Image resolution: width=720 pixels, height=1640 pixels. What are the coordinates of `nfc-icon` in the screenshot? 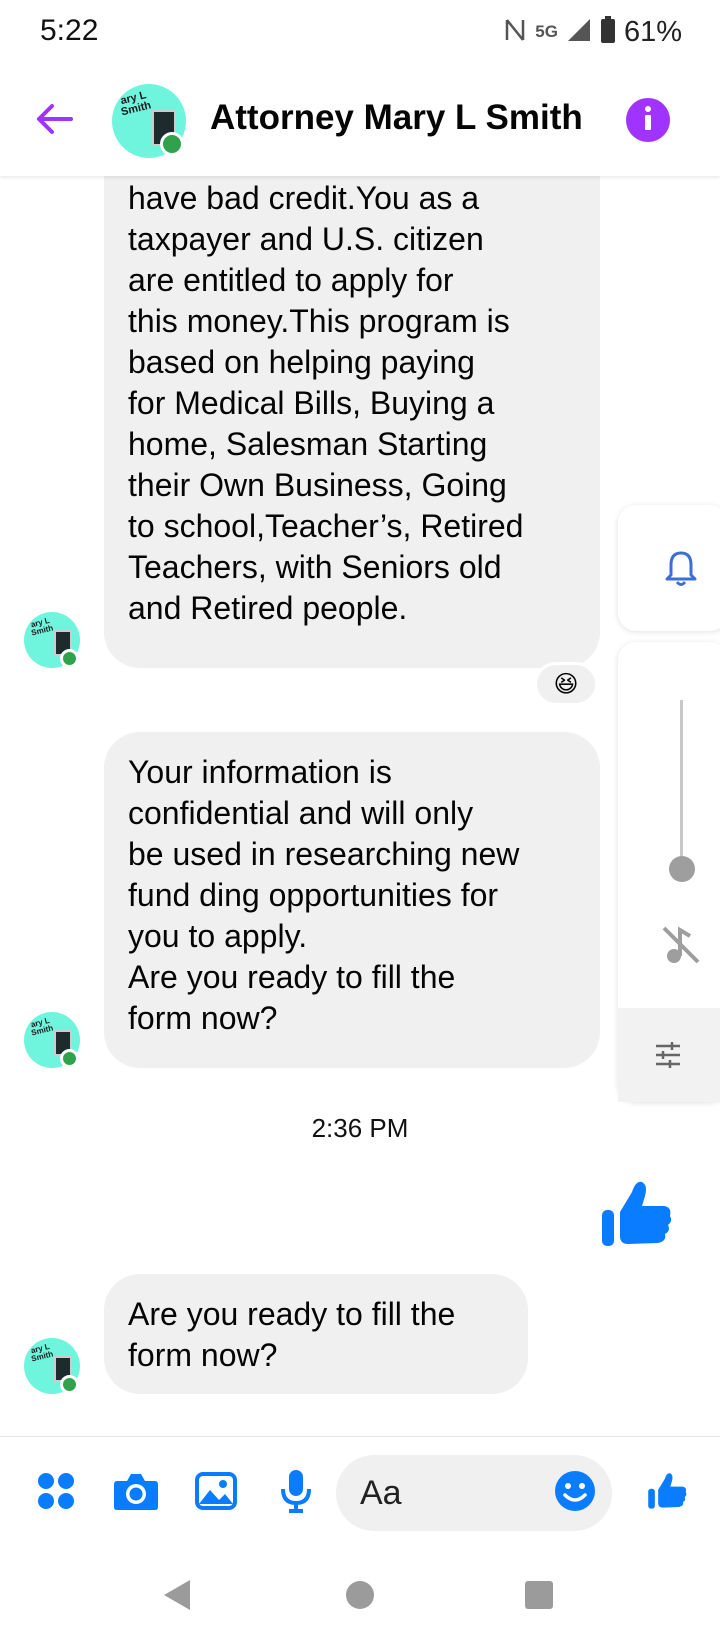 It's located at (515, 32).